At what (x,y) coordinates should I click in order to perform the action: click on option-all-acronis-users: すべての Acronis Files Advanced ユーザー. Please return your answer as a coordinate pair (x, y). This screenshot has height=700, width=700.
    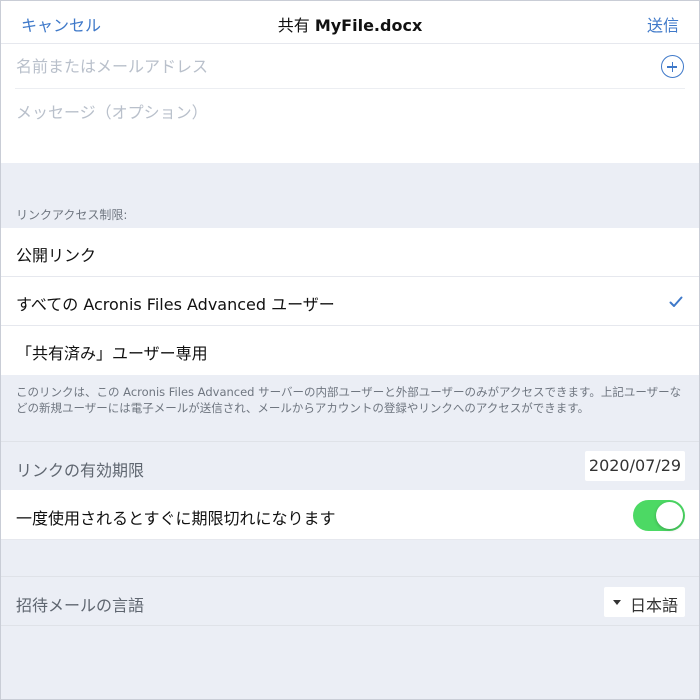
    Looking at the image, I should click on (350, 301).